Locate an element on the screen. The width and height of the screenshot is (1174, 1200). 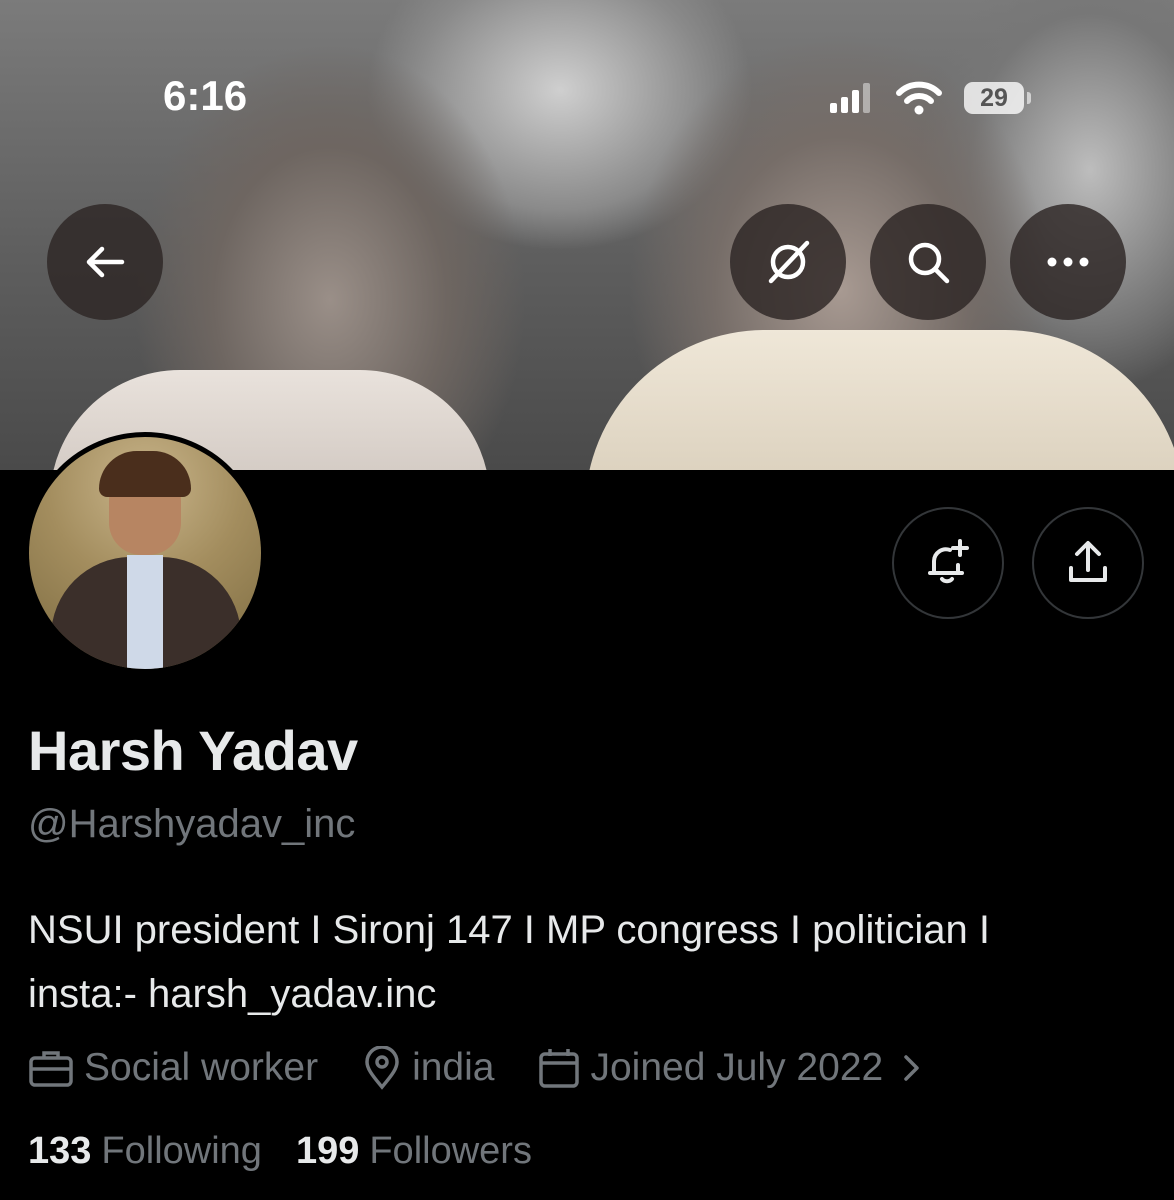
notify-button is located at coordinates (948, 563).